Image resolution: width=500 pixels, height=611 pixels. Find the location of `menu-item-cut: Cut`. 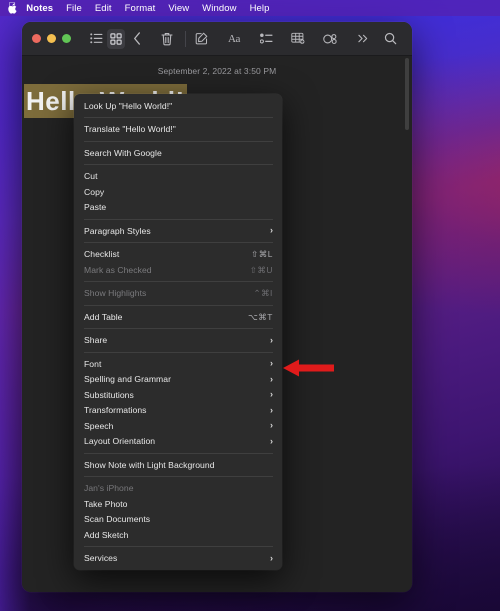

menu-item-cut: Cut is located at coordinates (178, 177).